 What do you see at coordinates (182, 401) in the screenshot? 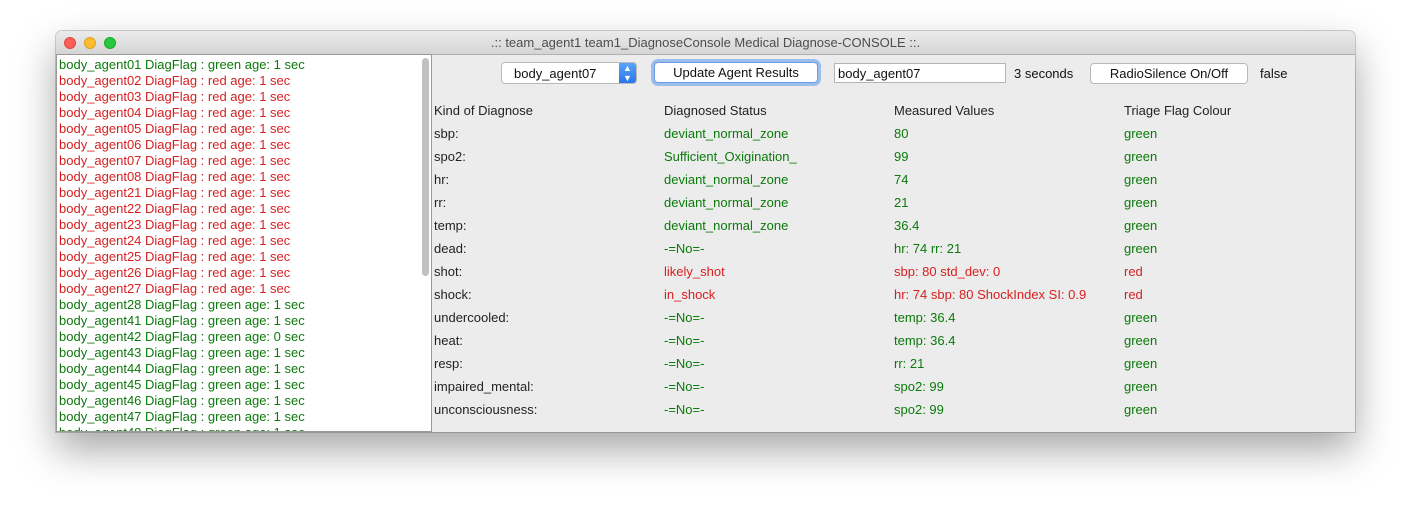
I see `log-entry: body_agent46 DiagFlag : green age: 1 sec` at bounding box center [182, 401].